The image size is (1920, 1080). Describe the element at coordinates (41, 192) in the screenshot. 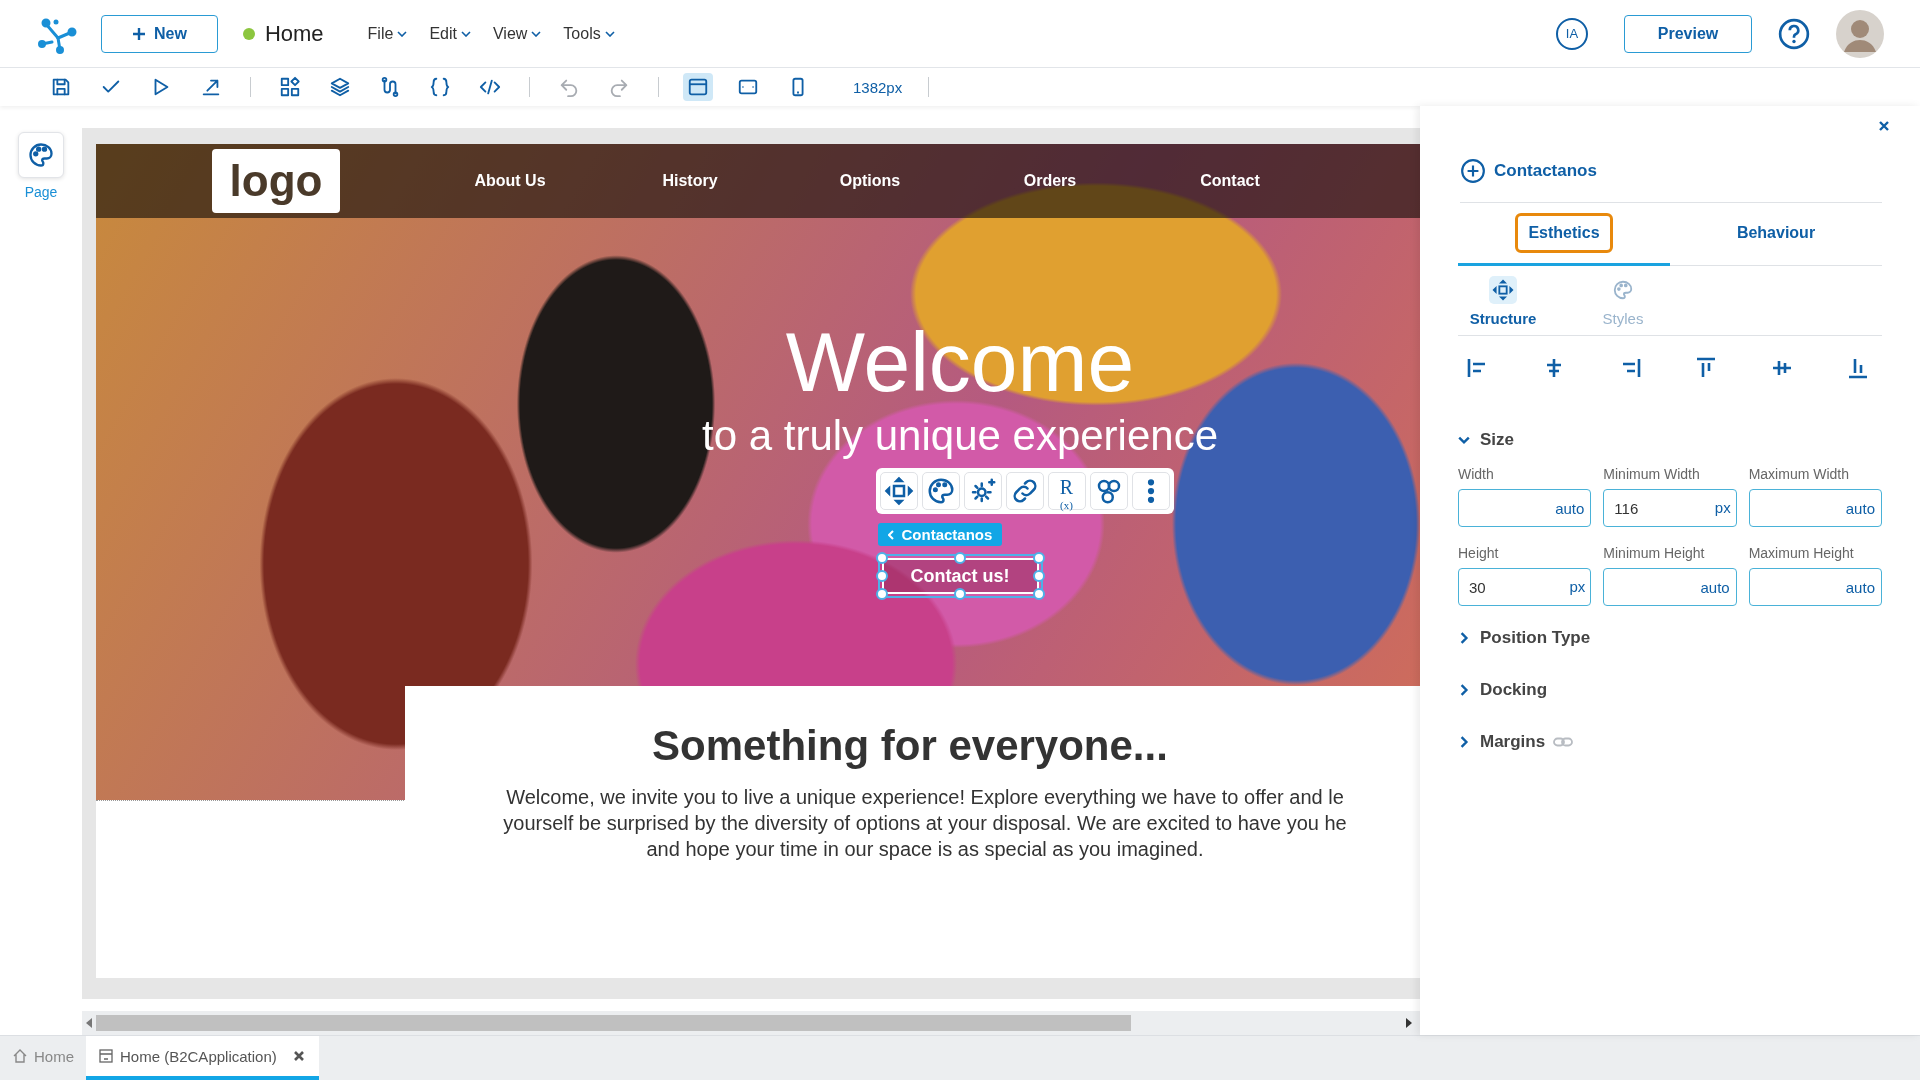

I see `page-button-label: Page` at that location.